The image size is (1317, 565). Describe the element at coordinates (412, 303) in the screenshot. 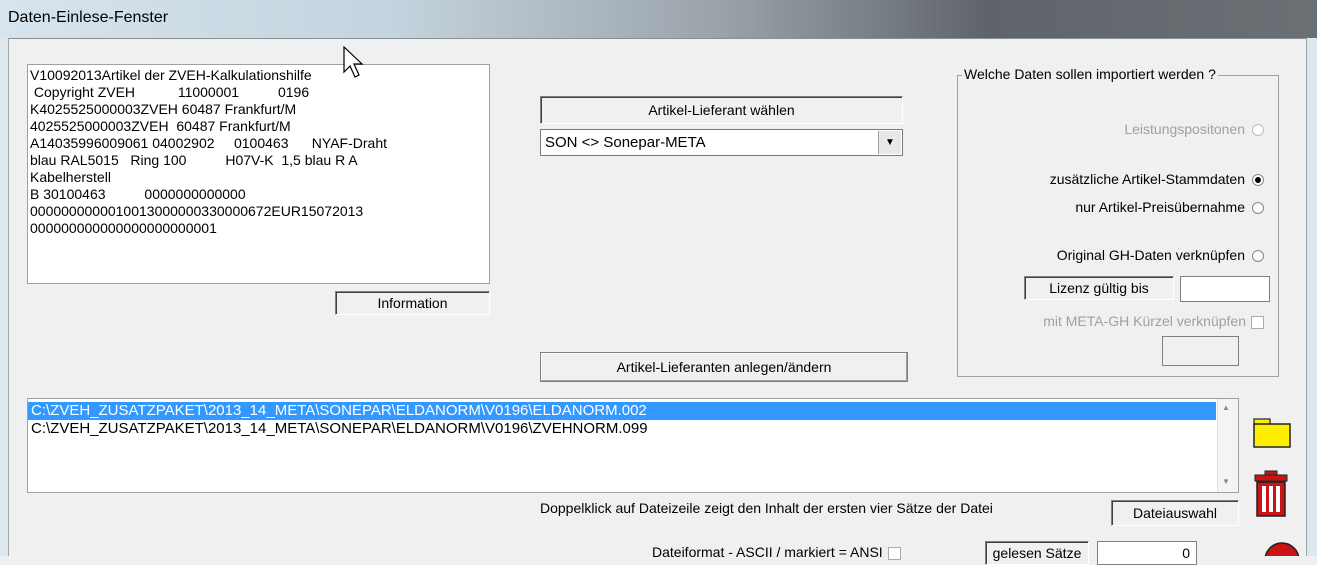

I see `information-label: Information` at that location.